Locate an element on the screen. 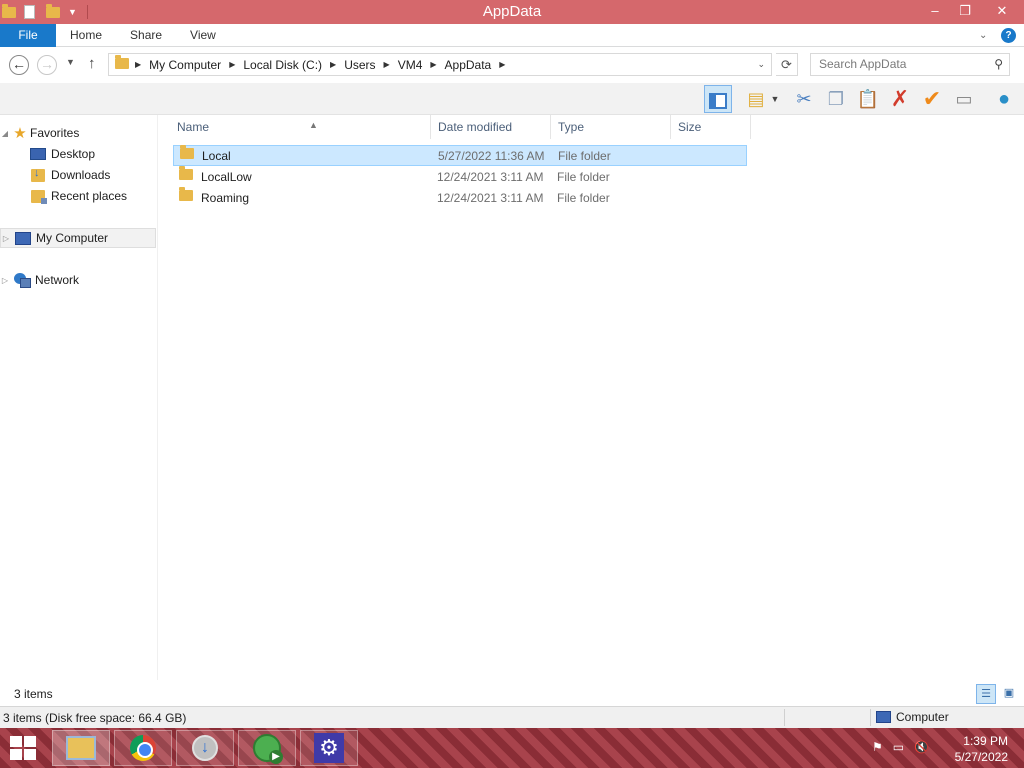  sidebar-item-network: ▷ Network is located at coordinates (78, 280).